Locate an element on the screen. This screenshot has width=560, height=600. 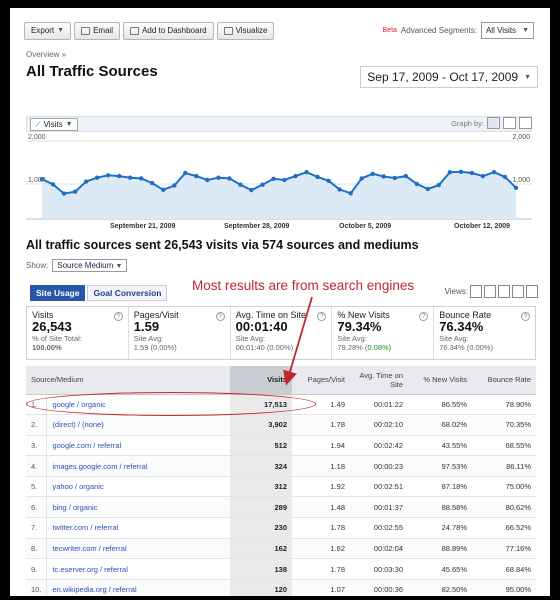
breadcrumb: Overview » is located at coordinates (46, 54).